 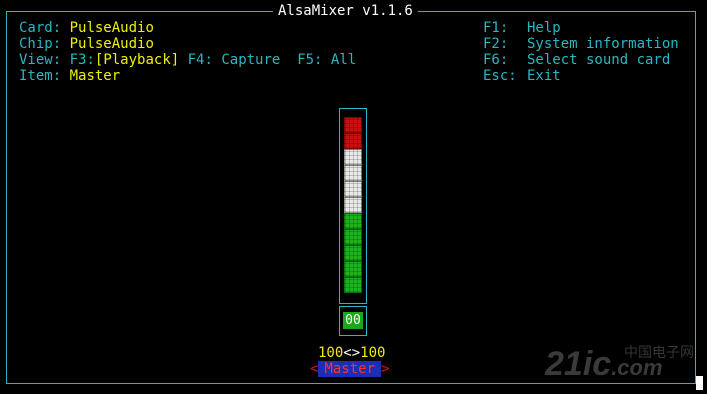 I want to click on item-row: Item: Master, so click(x=187, y=76).